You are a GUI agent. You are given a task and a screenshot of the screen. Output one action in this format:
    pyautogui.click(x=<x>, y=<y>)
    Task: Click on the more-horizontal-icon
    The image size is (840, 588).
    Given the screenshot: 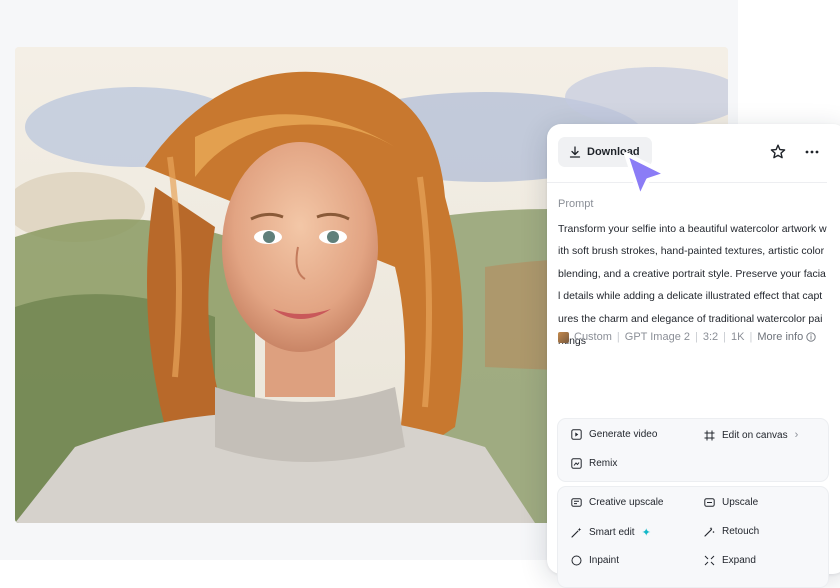 What is the action you would take?
    pyautogui.click(x=812, y=152)
    